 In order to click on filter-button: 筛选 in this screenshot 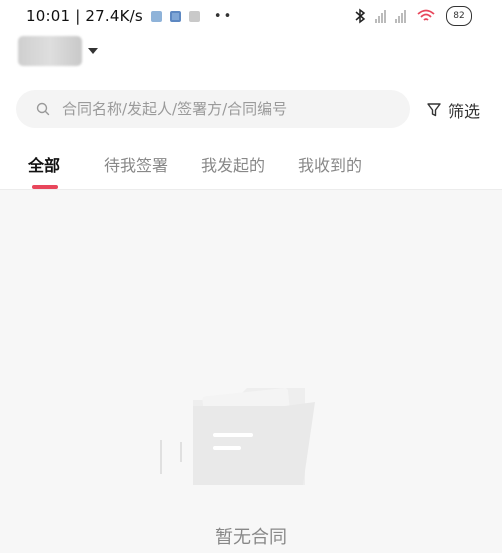, I will do `click(453, 110)`.